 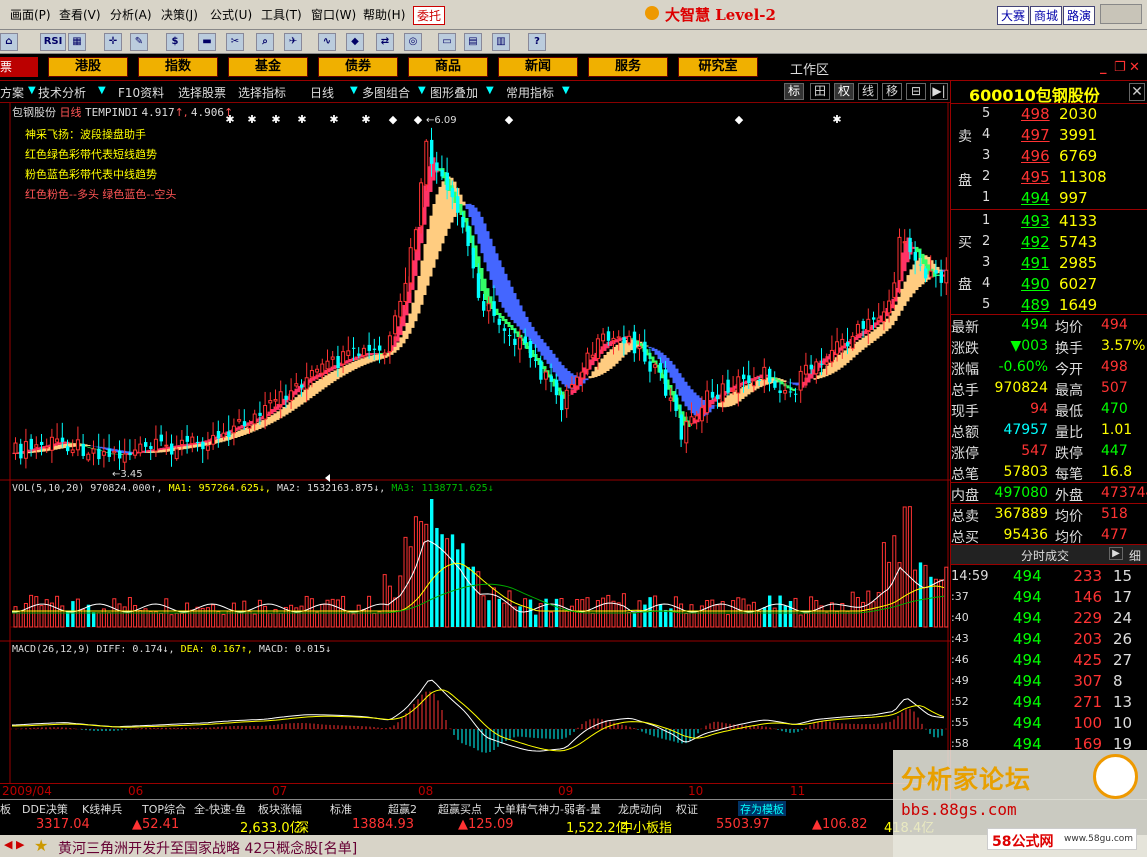 What do you see at coordinates (429, 15) in the screenshot?
I see `entrust-button: 委托` at bounding box center [429, 15].